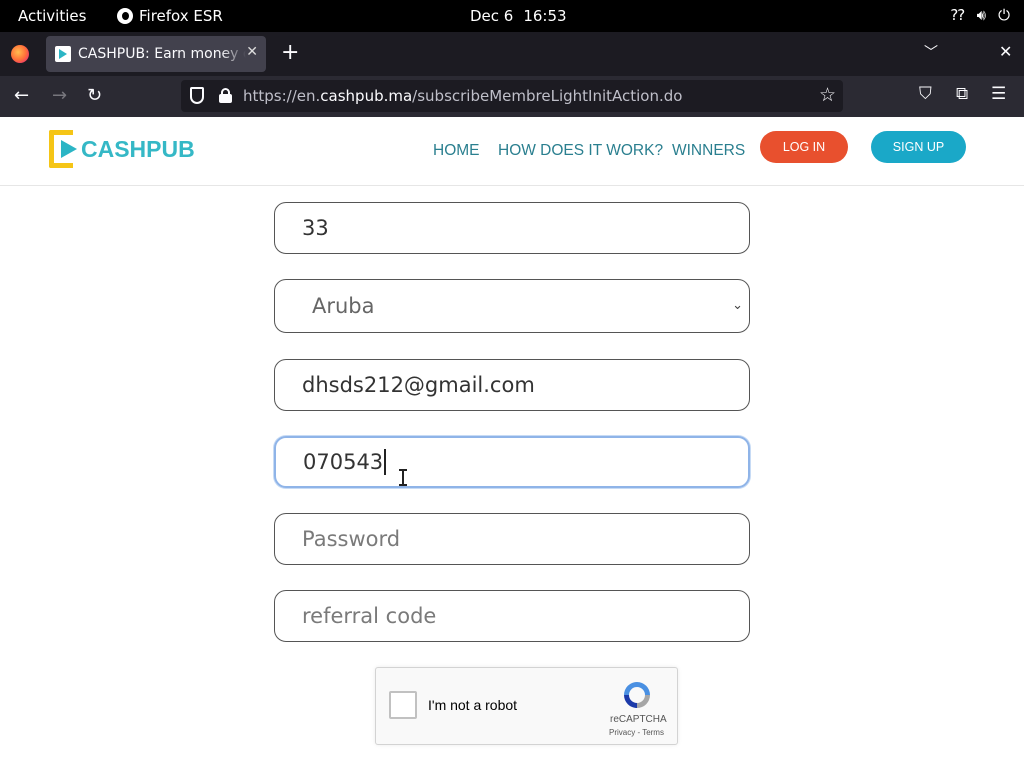  I want to click on recaptcha-brand: reCAPTCHA, so click(638, 719).